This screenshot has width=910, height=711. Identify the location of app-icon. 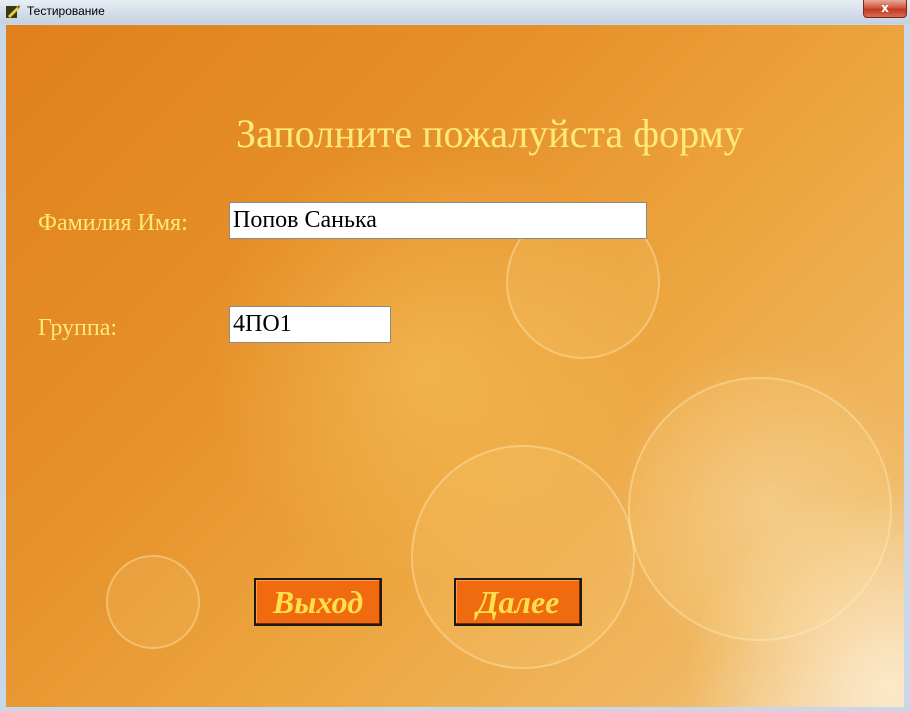
(13, 11).